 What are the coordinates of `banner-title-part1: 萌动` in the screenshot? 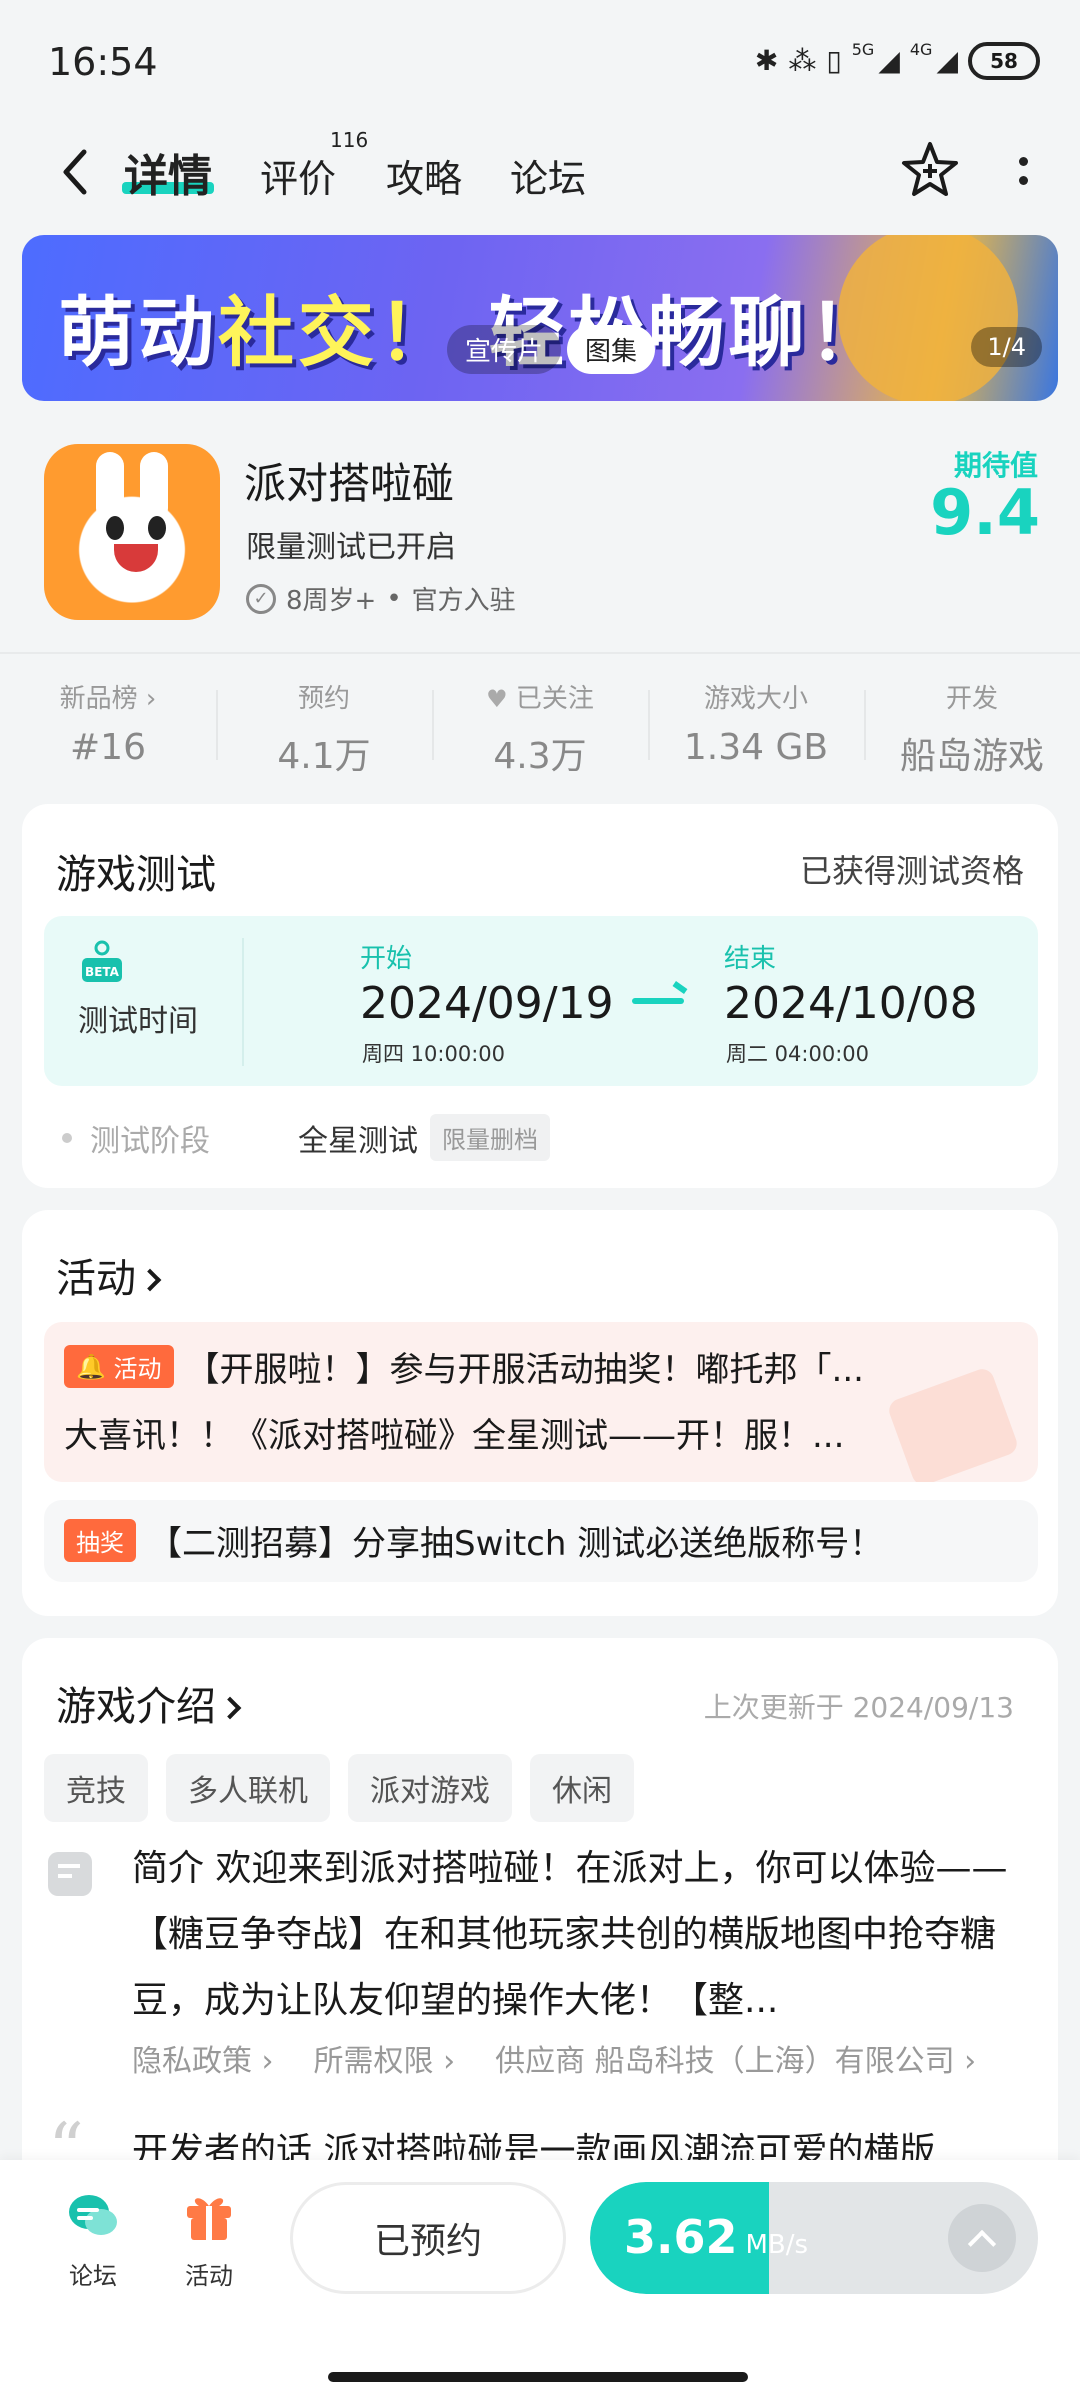 It's located at (138, 332).